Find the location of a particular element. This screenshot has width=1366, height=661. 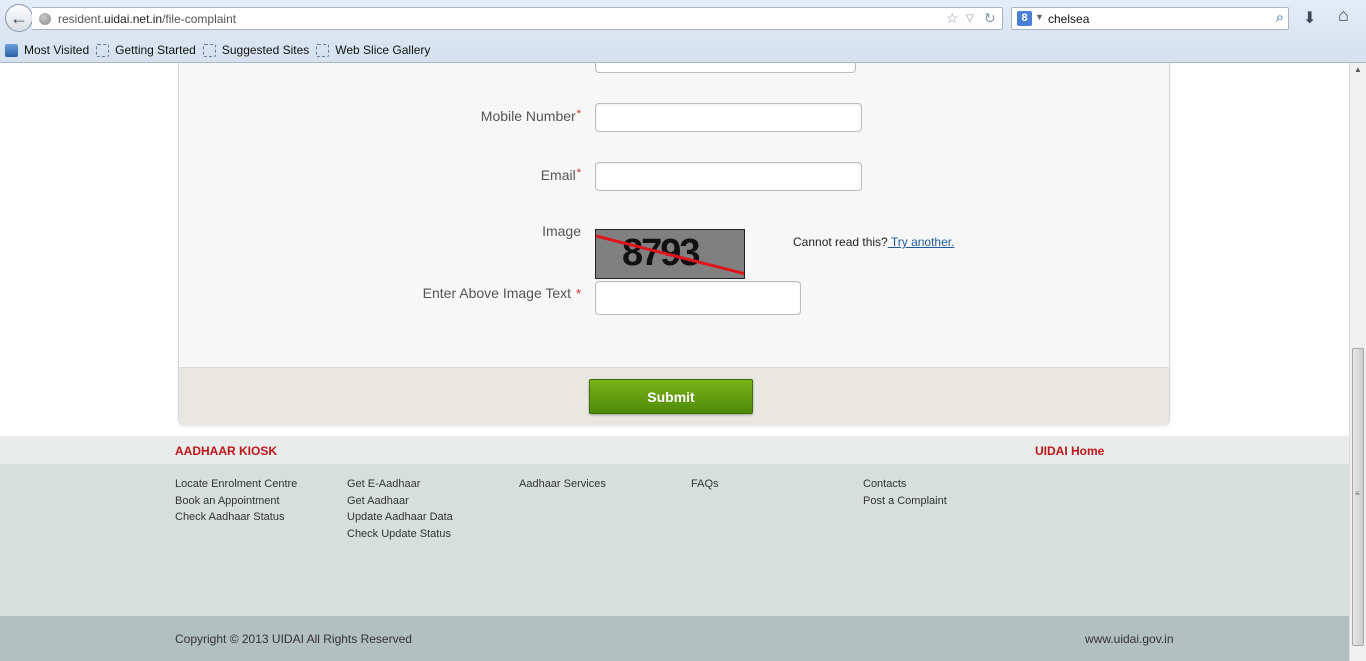

form-actions-bar: Submit is located at coordinates (674, 396).